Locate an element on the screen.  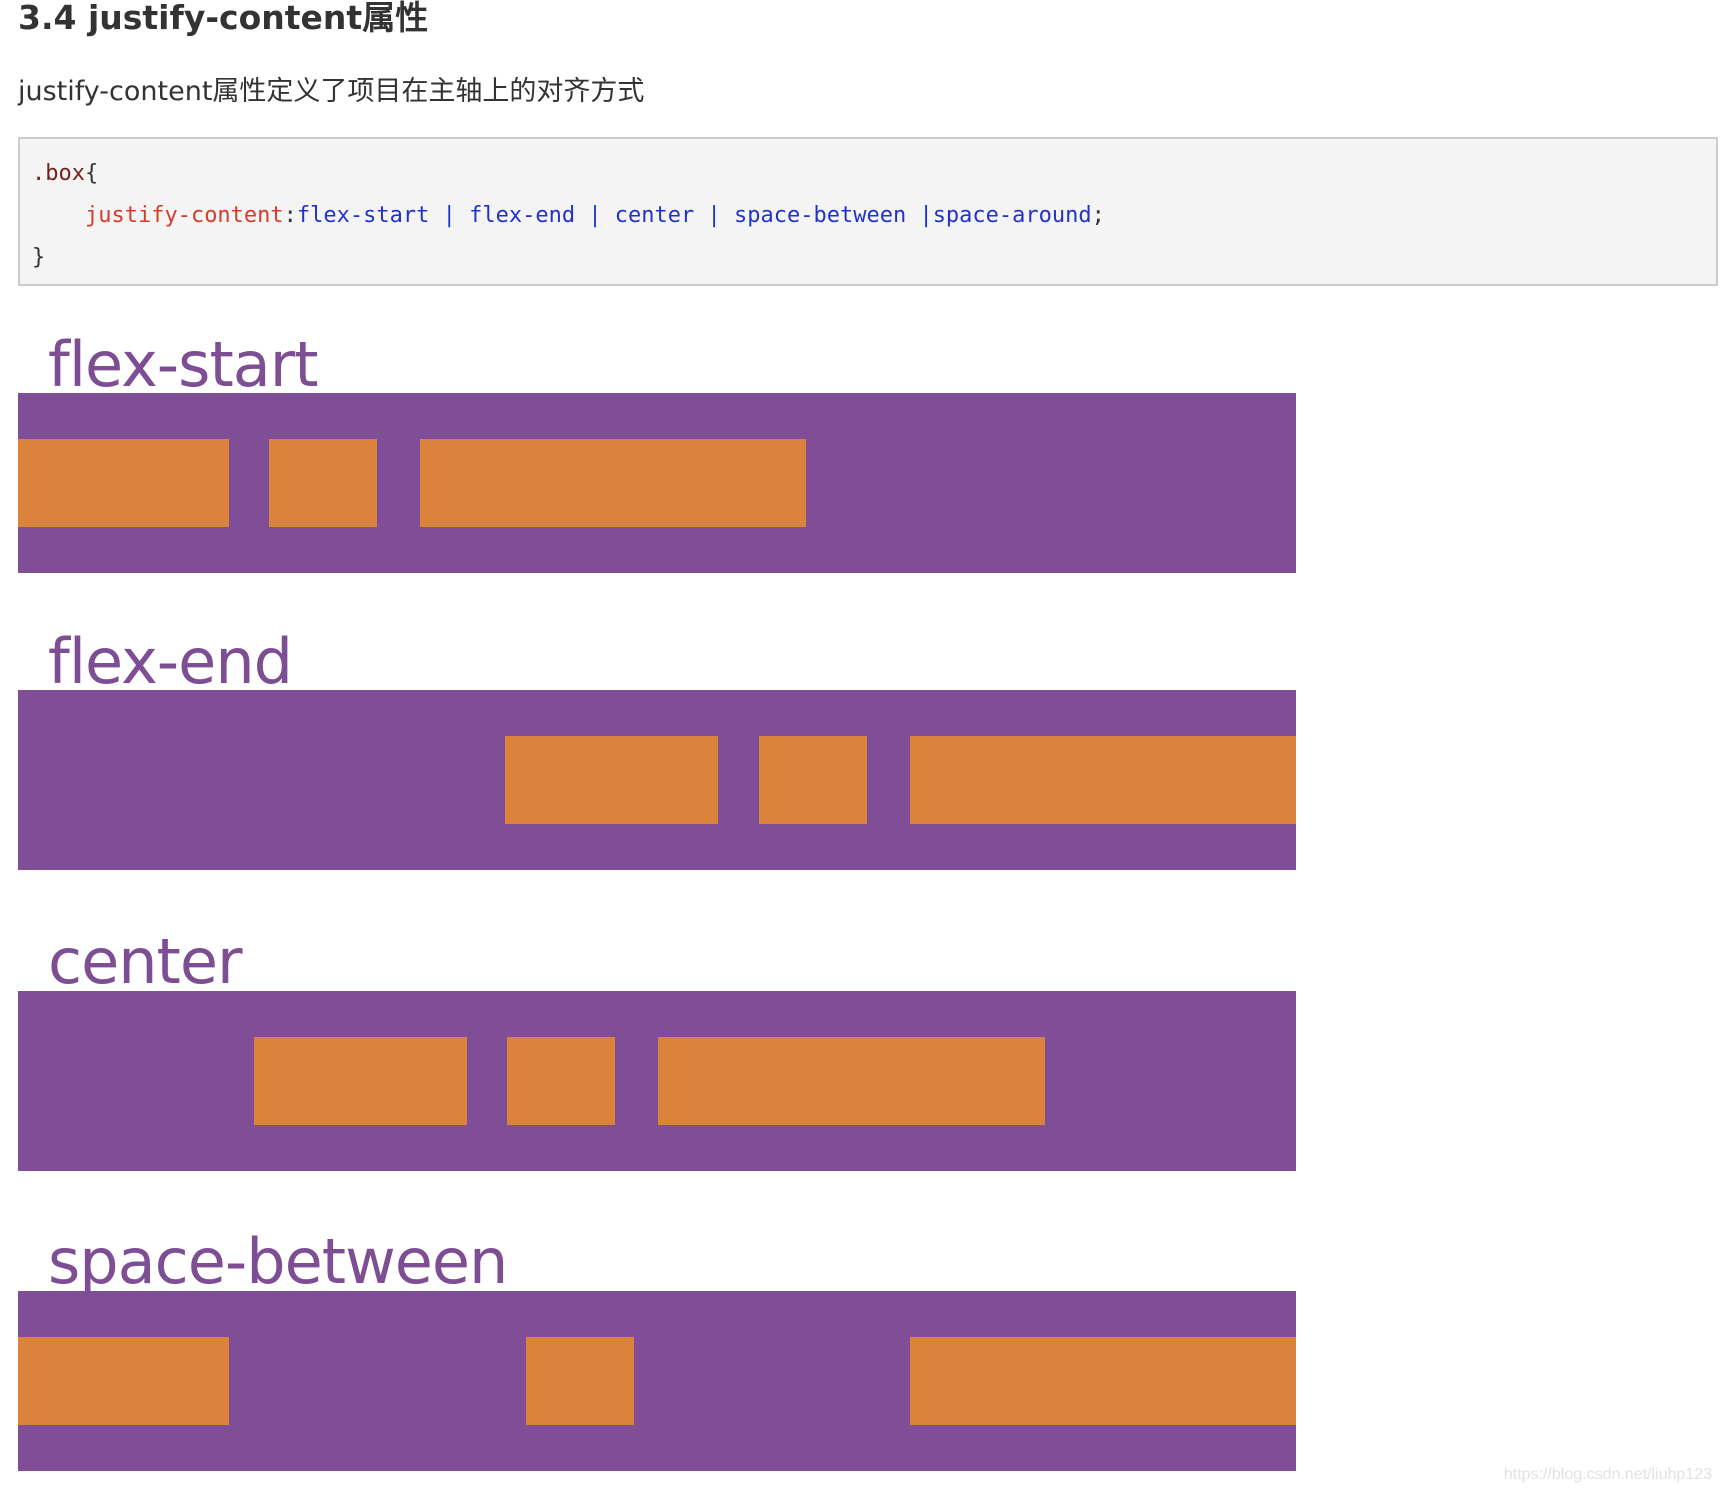
demo-label-space-between: space-between is located at coordinates (278, 1261).